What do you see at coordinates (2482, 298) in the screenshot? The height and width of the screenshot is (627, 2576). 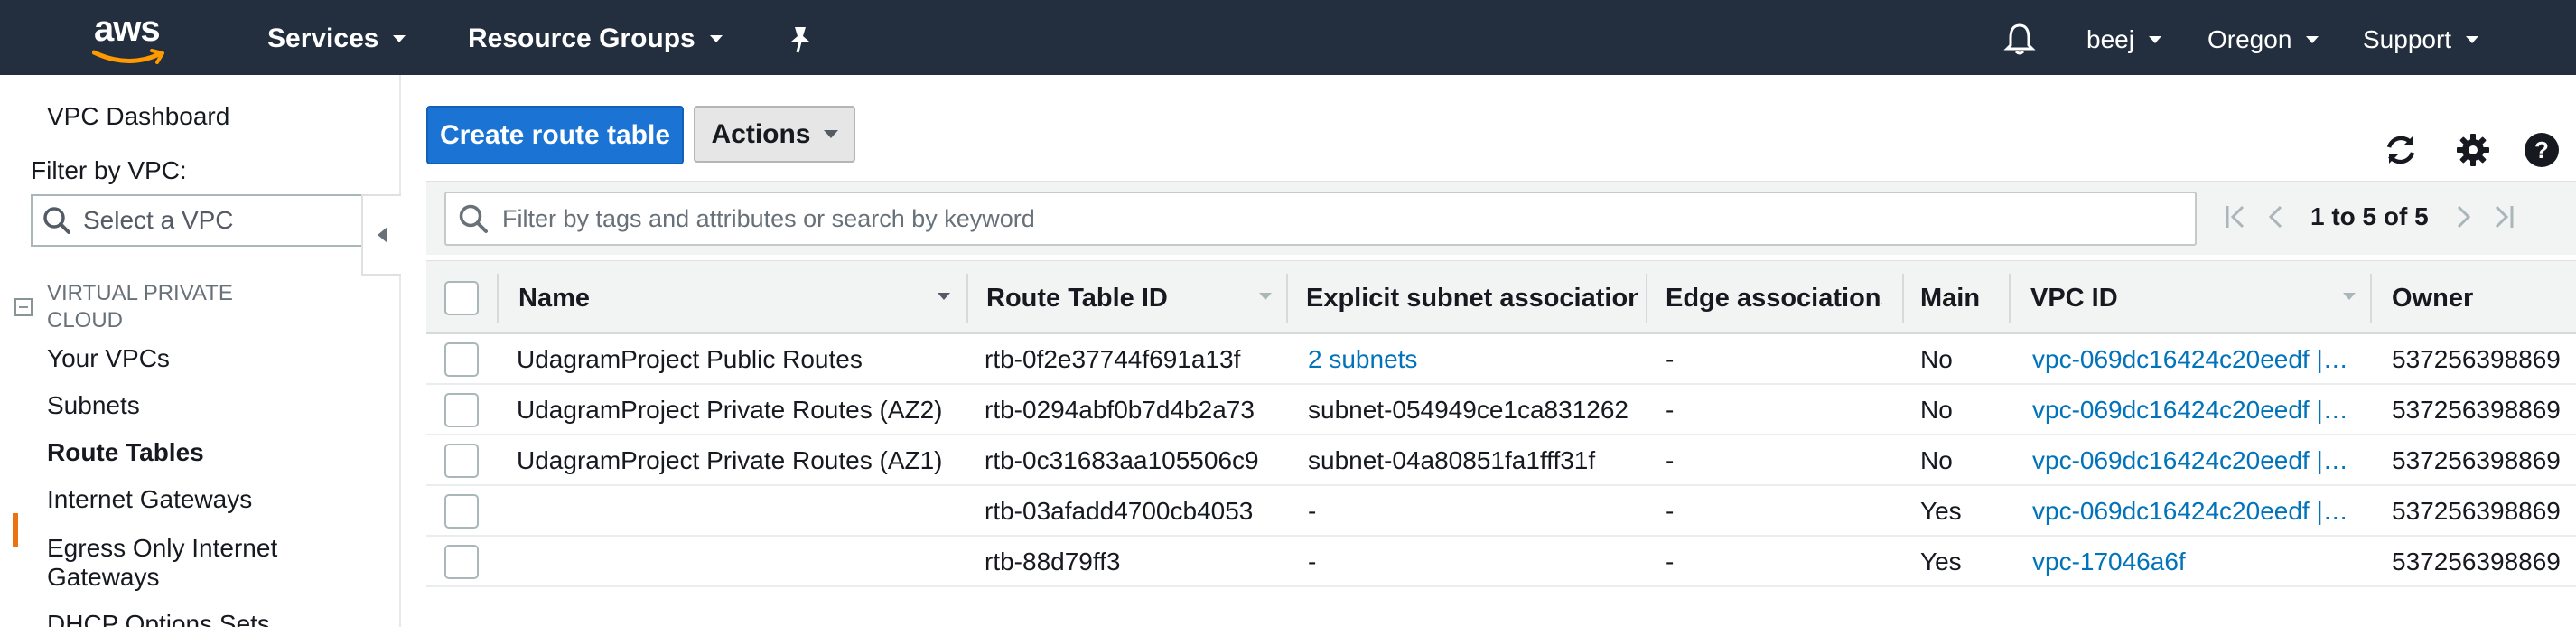 I see `column-header-owner: Owner` at bounding box center [2482, 298].